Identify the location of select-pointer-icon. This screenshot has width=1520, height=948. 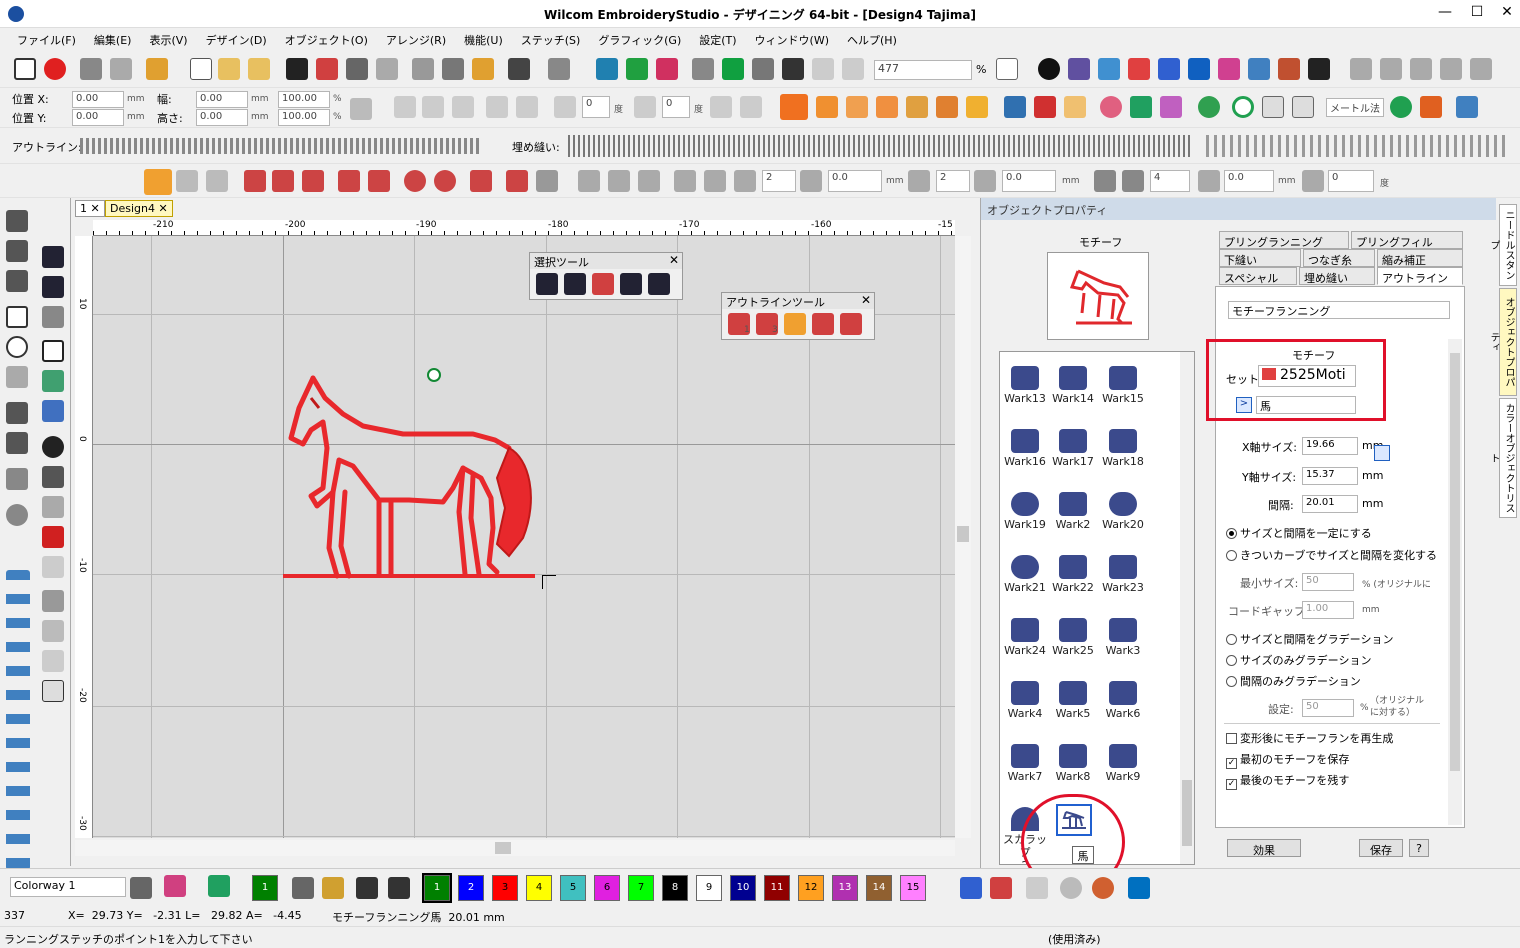
(547, 284).